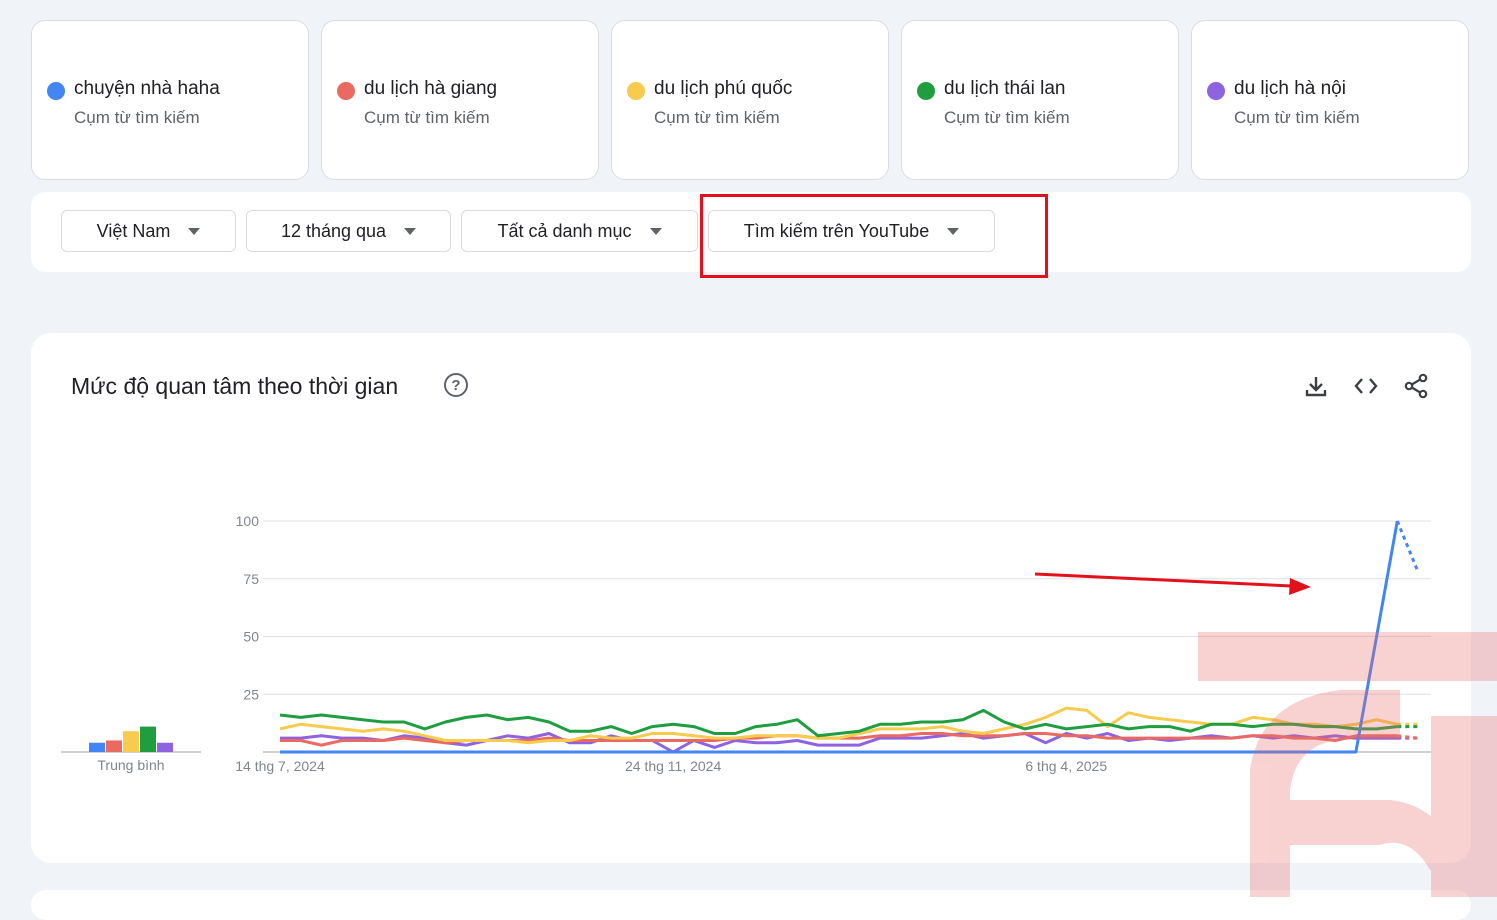  I want to click on x-tick-label: 24 thg 11, 2024, so click(673, 766).